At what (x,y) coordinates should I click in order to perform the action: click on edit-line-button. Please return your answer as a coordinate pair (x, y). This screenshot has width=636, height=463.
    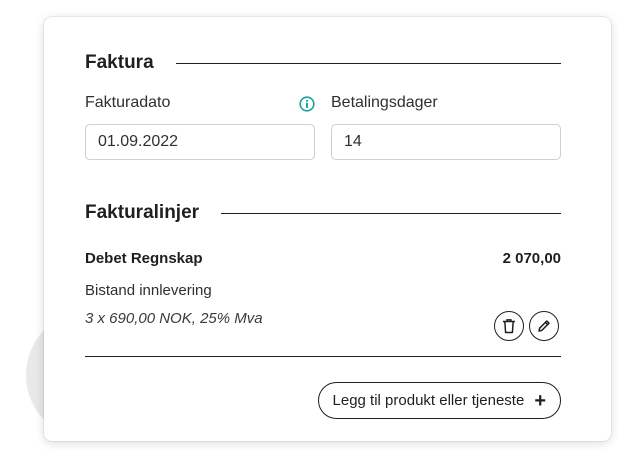
    Looking at the image, I should click on (544, 326).